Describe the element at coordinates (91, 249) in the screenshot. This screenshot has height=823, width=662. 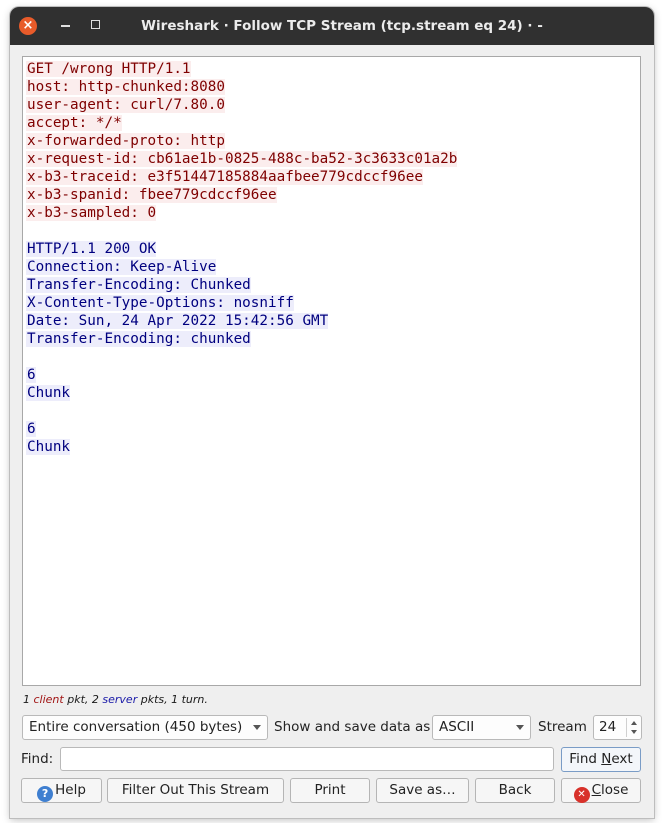
I see `server-line: HTTP/1.1 200 OK` at that location.